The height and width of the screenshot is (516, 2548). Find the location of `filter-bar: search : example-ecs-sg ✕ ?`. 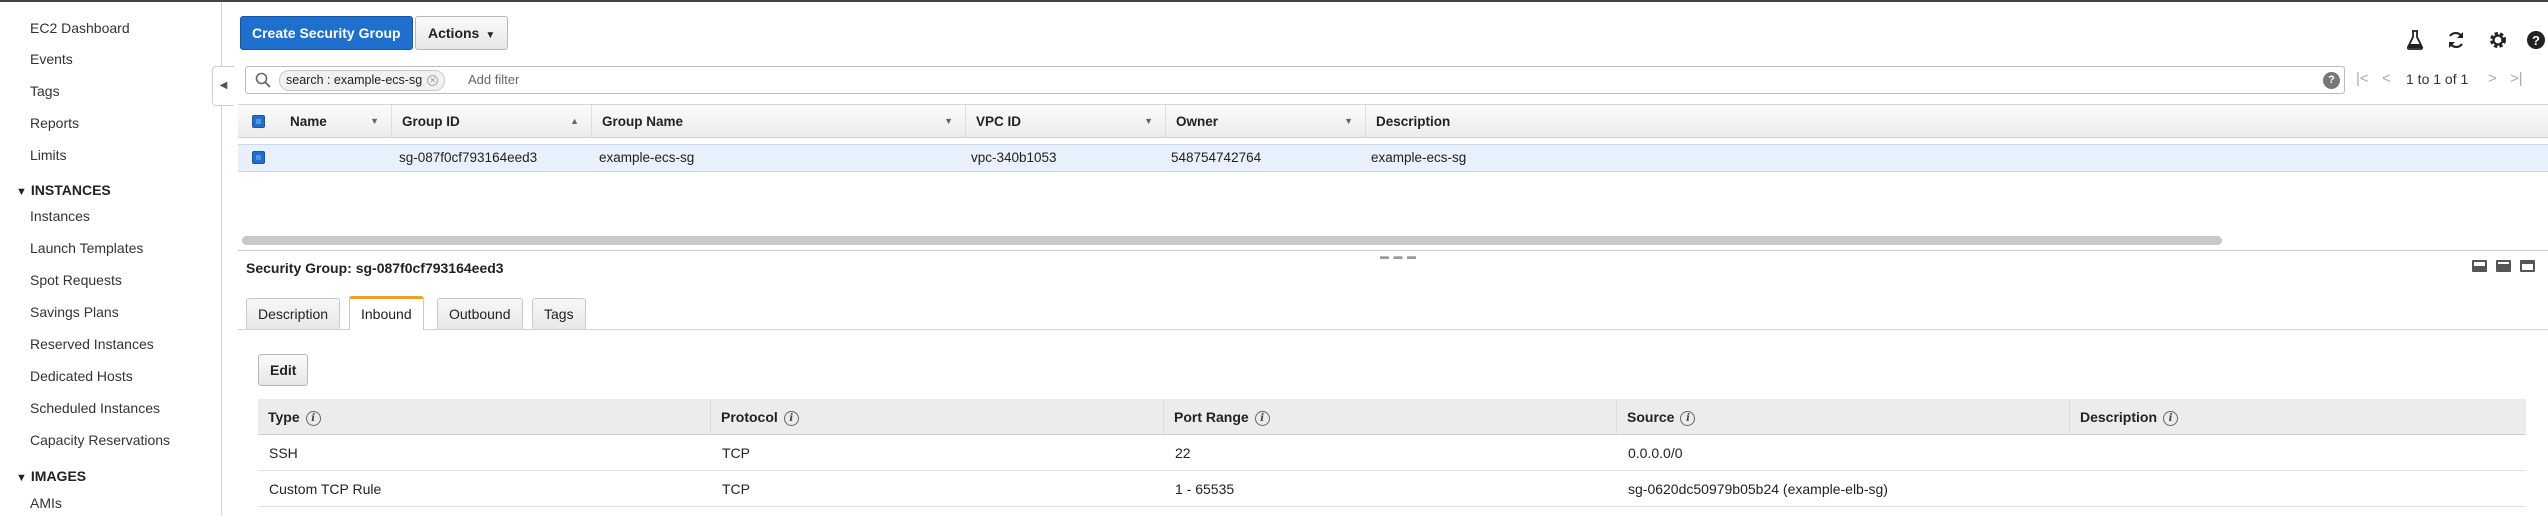

filter-bar: search : example-ecs-sg ✕ ? is located at coordinates (1295, 80).